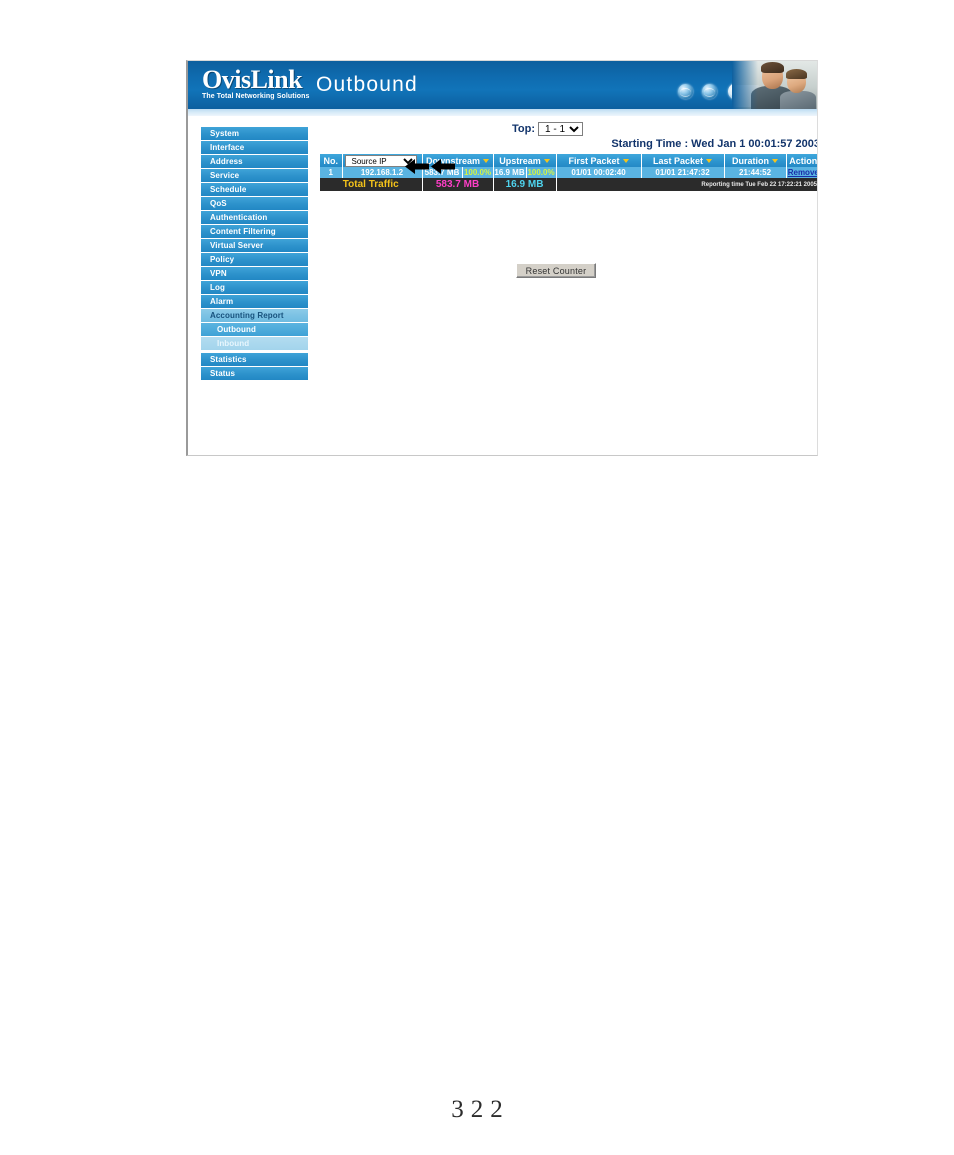  Describe the element at coordinates (222, 301) in the screenshot. I see `sidebar-item-label: Alarm` at that location.